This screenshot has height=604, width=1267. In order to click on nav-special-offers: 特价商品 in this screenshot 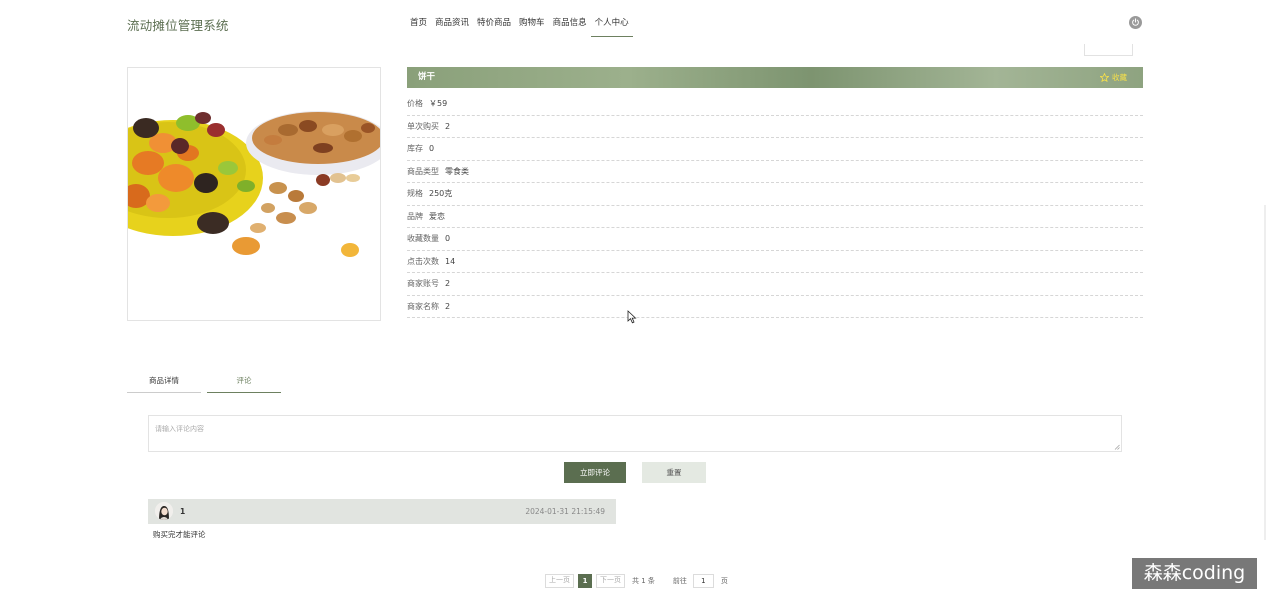, I will do `click(498, 23)`.